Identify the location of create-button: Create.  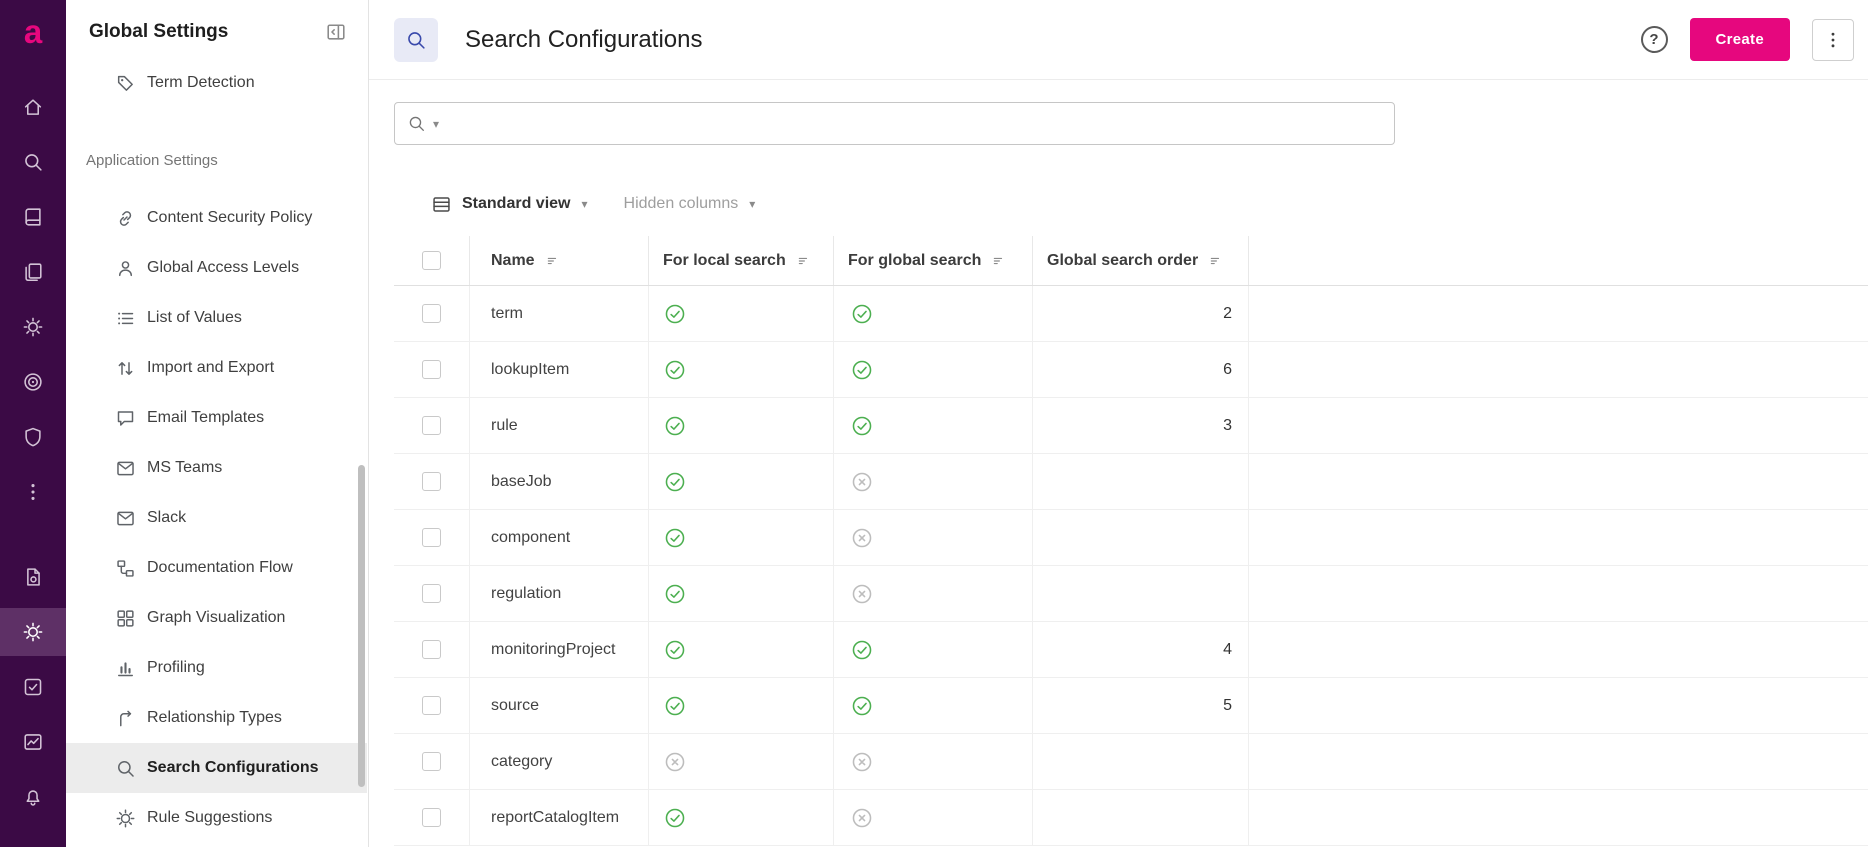
(1739, 39).